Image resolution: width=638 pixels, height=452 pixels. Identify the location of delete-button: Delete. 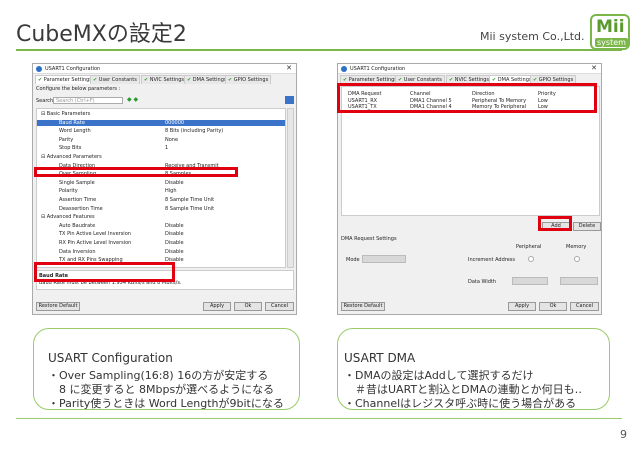
(587, 226).